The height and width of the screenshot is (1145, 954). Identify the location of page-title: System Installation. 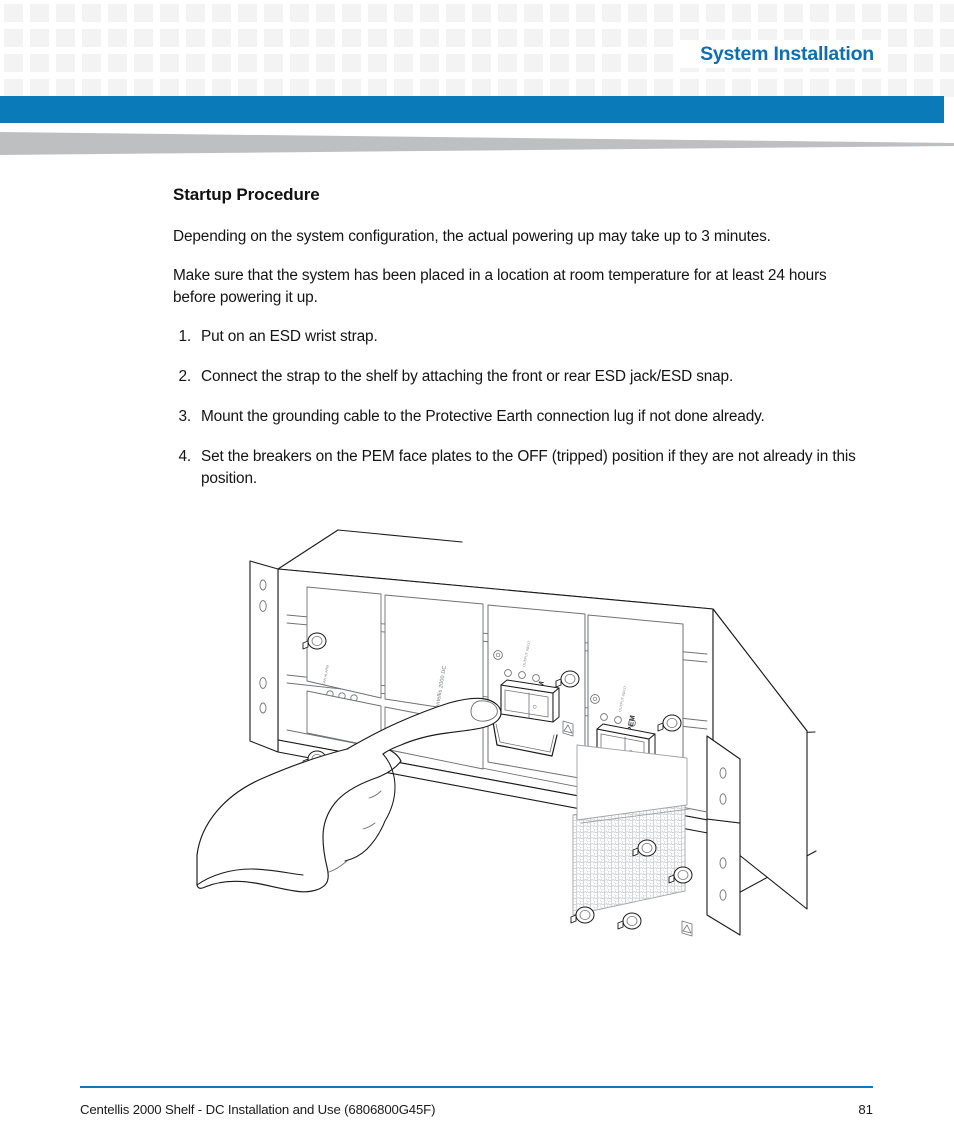
(787, 54).